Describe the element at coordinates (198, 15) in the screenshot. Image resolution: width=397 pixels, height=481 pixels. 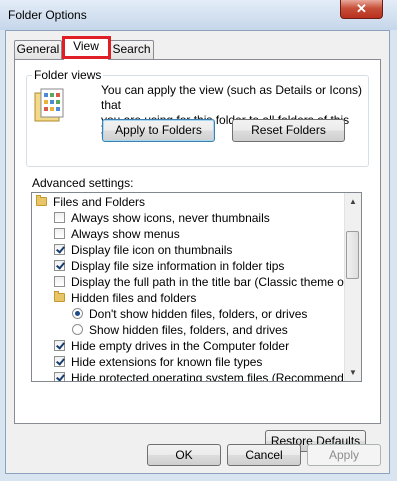
I see `title-bar: Folder Options ✕` at that location.